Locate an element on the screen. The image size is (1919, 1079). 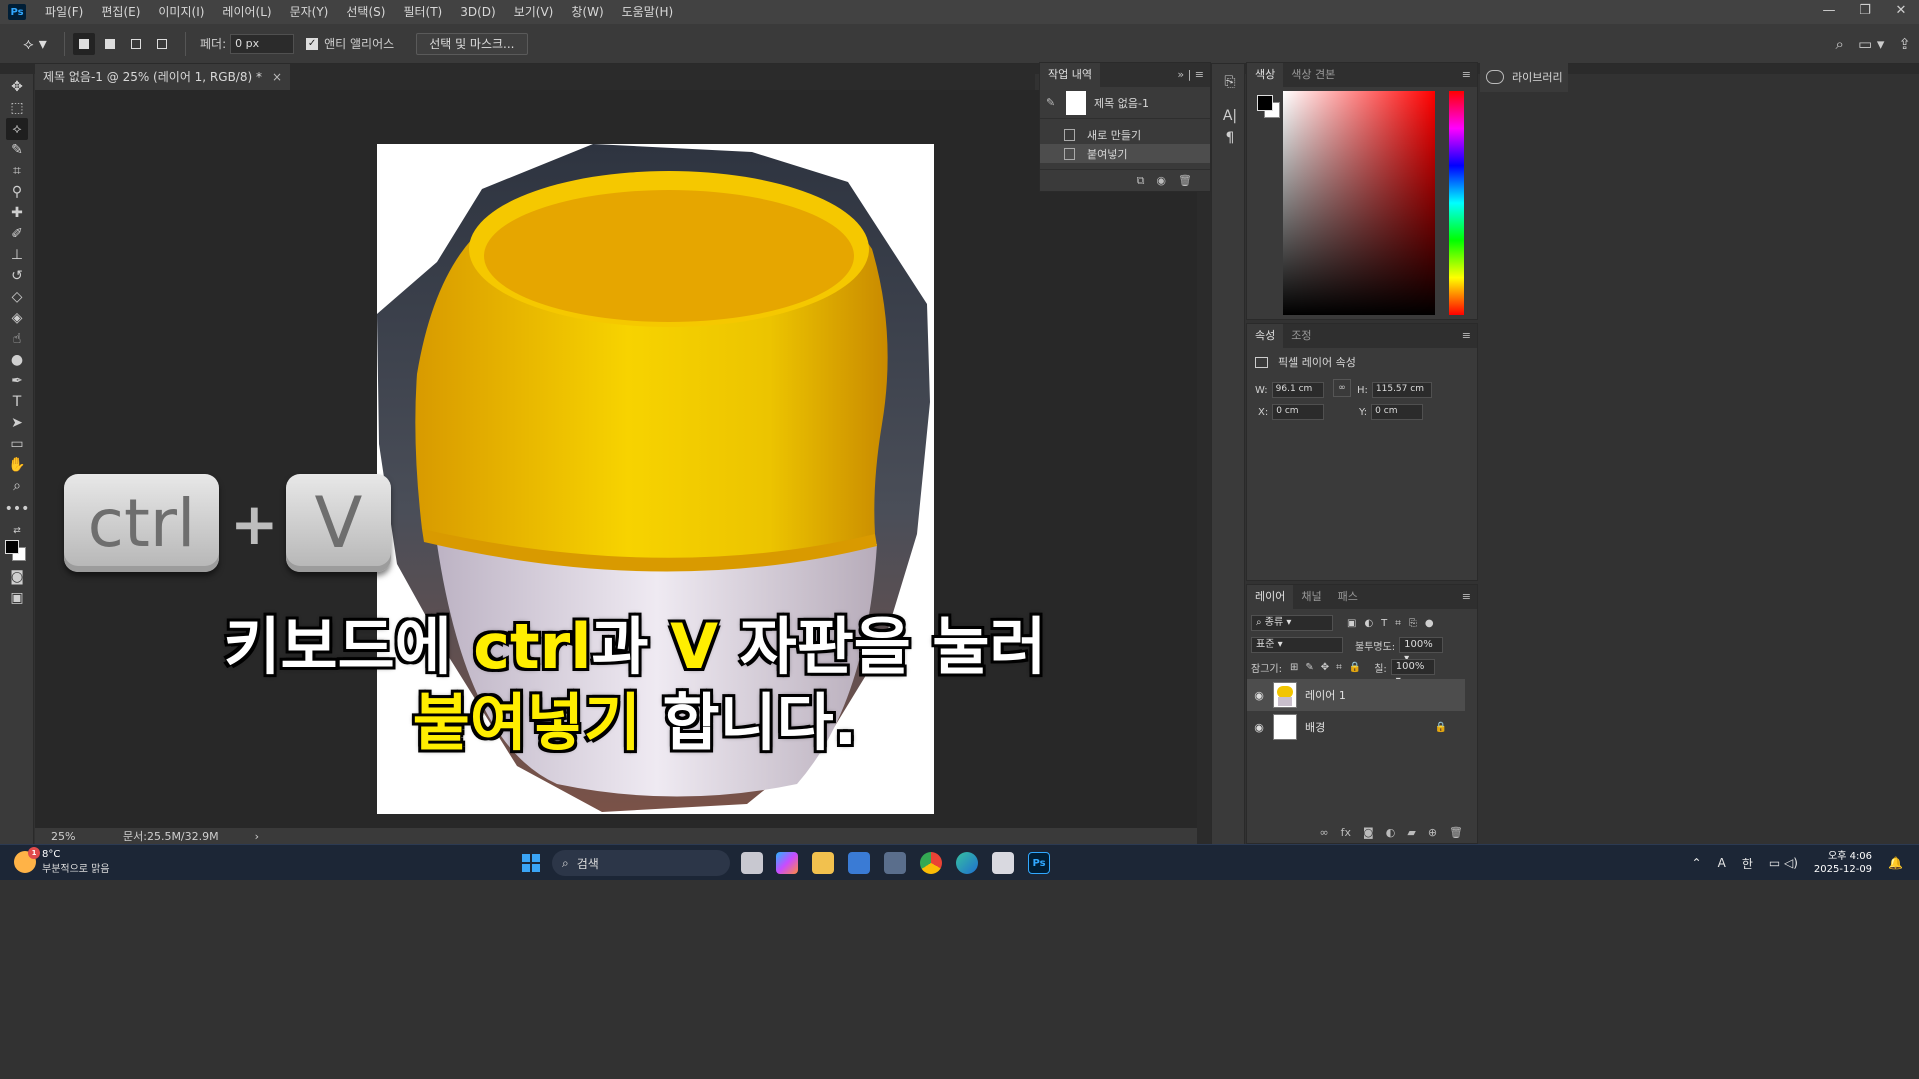
network-volume-icon: ▭ ◁) is located at coordinates (1783, 863).